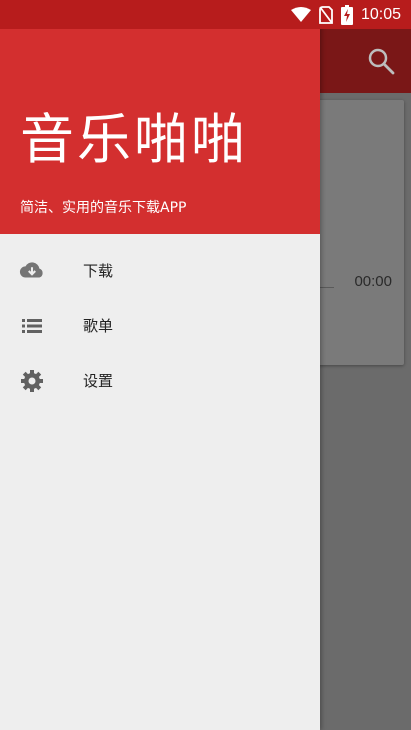 Image resolution: width=411 pixels, height=730 pixels. What do you see at coordinates (32, 271) in the screenshot?
I see `cloud-download-icon` at bounding box center [32, 271].